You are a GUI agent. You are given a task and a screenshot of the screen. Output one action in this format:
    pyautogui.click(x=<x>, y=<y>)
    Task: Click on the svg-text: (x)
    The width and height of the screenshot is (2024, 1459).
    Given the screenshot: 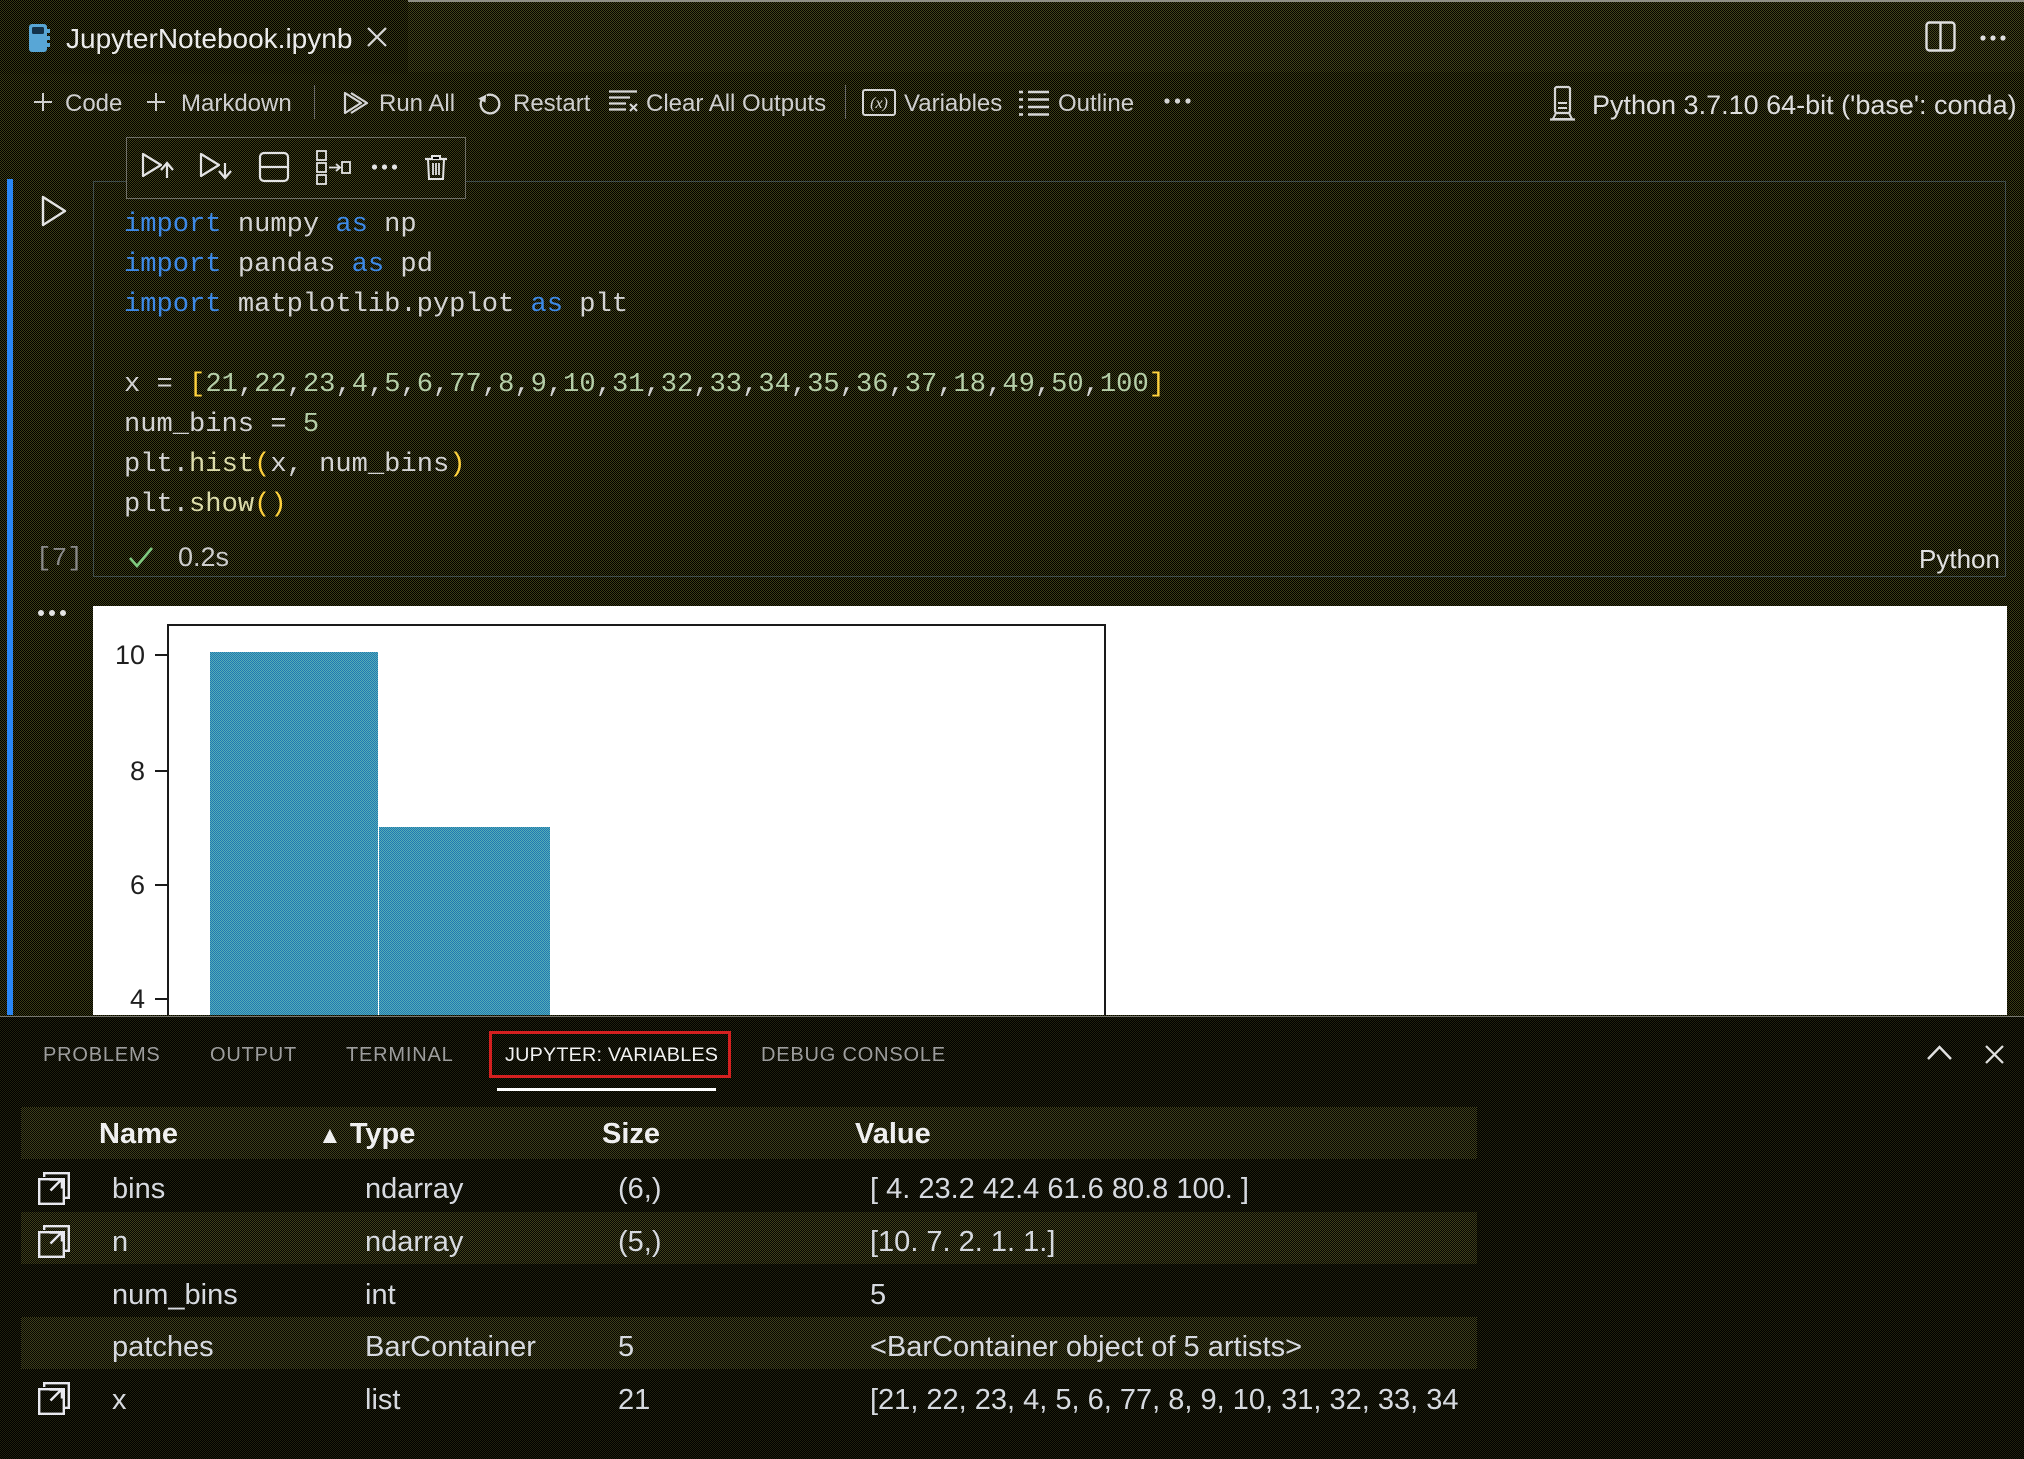 What is the action you would take?
    pyautogui.click(x=879, y=103)
    